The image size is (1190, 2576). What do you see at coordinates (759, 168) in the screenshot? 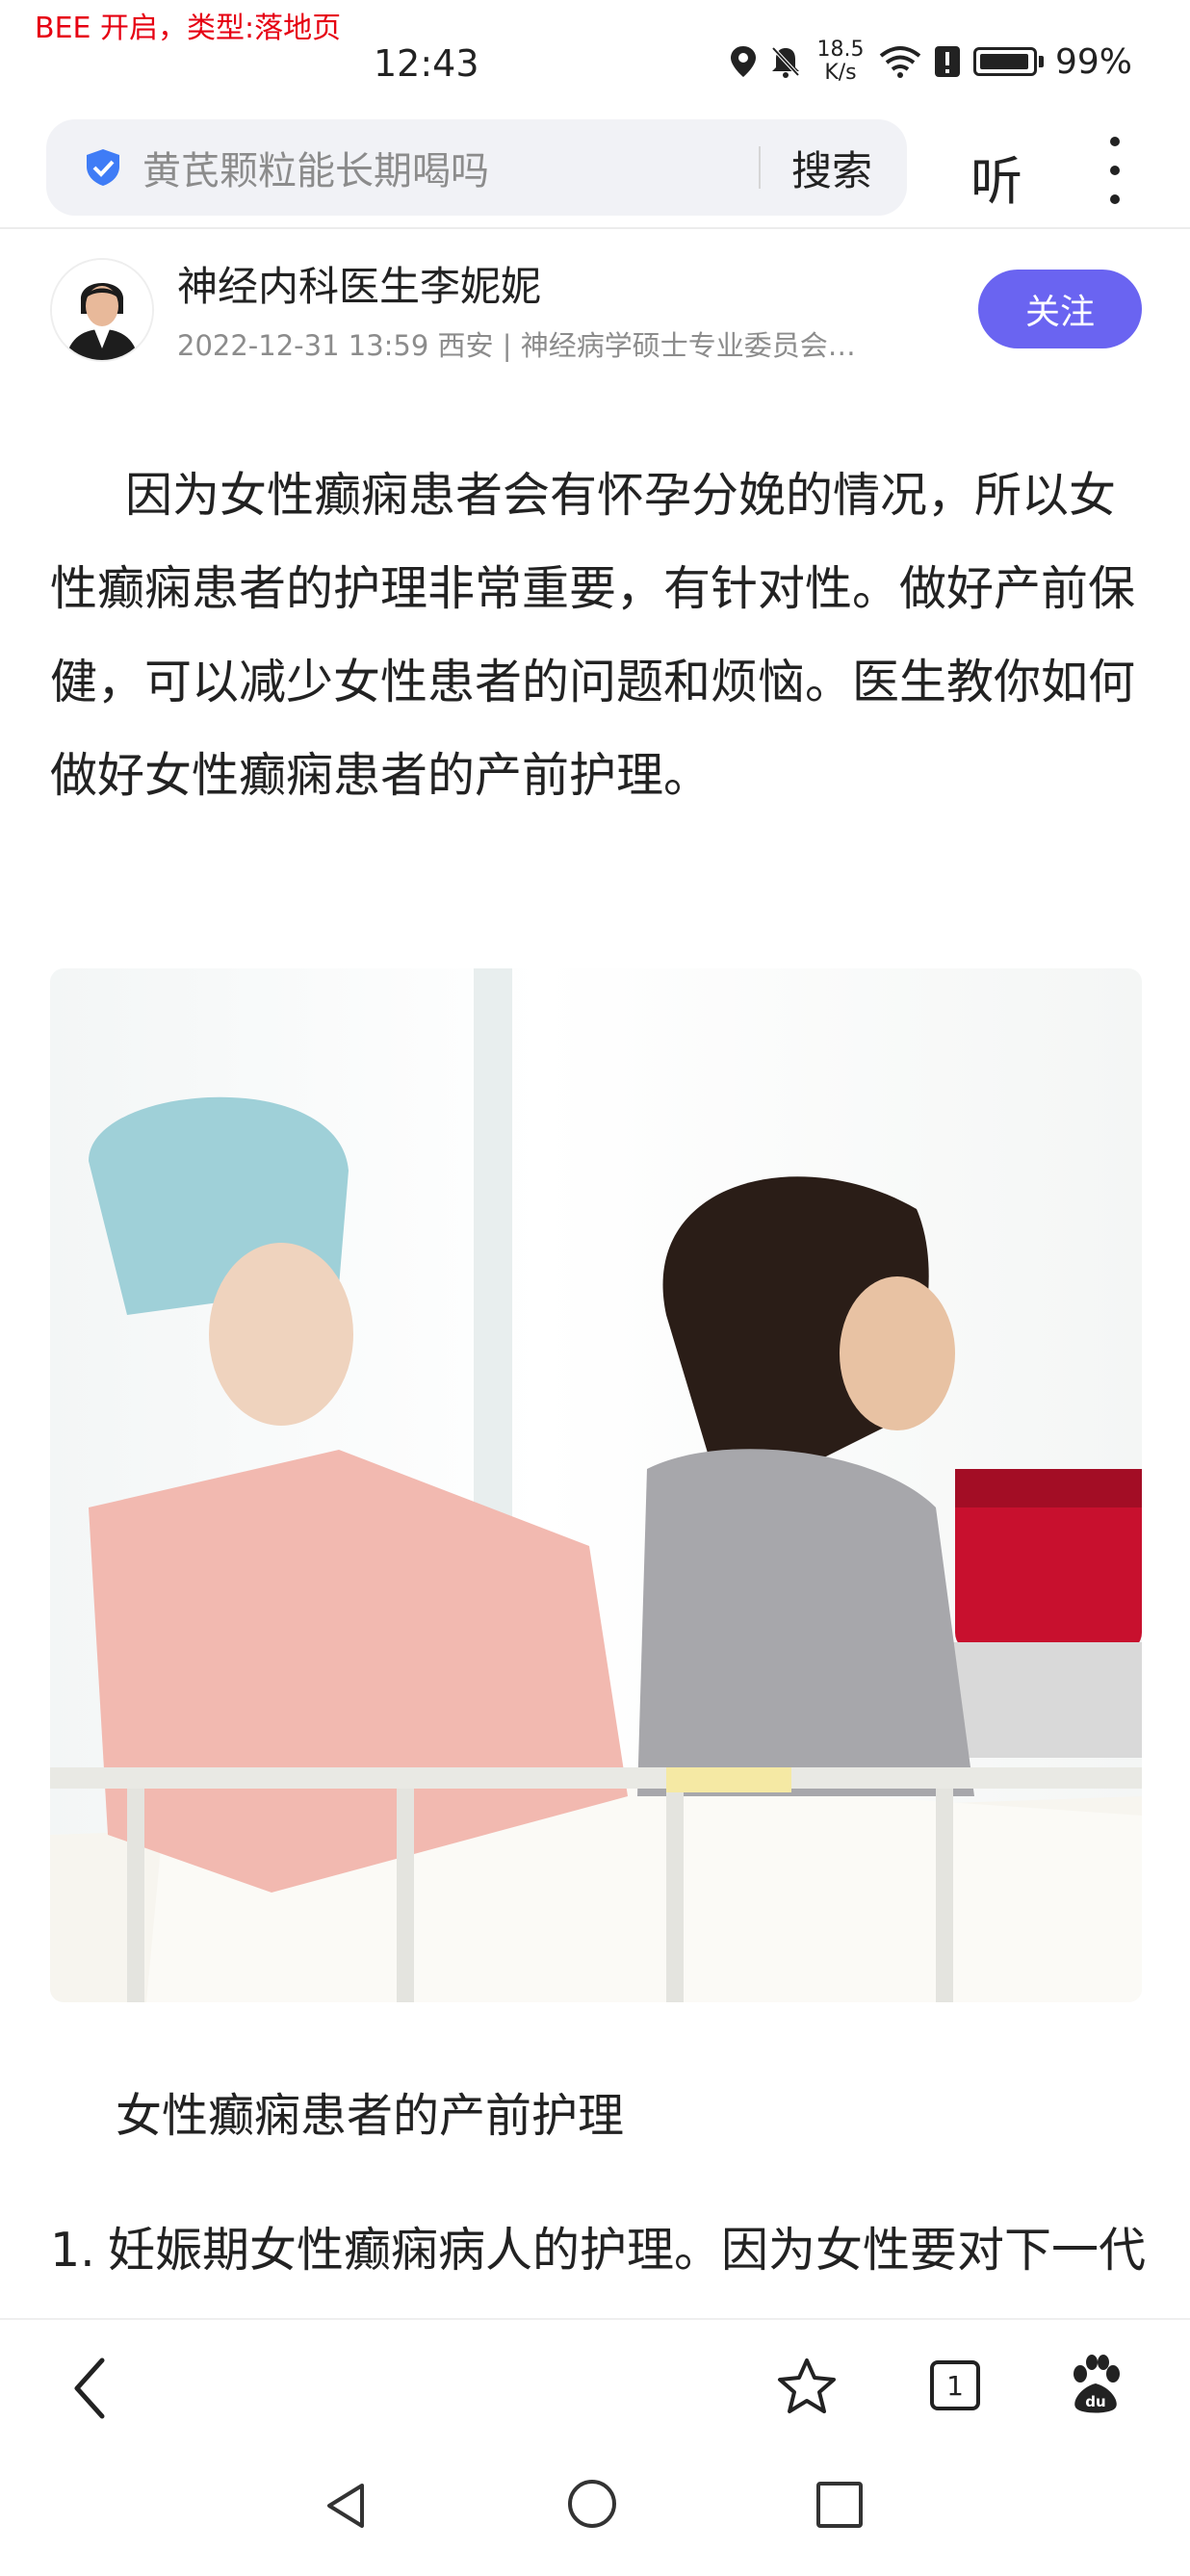
I see `search-divider` at bounding box center [759, 168].